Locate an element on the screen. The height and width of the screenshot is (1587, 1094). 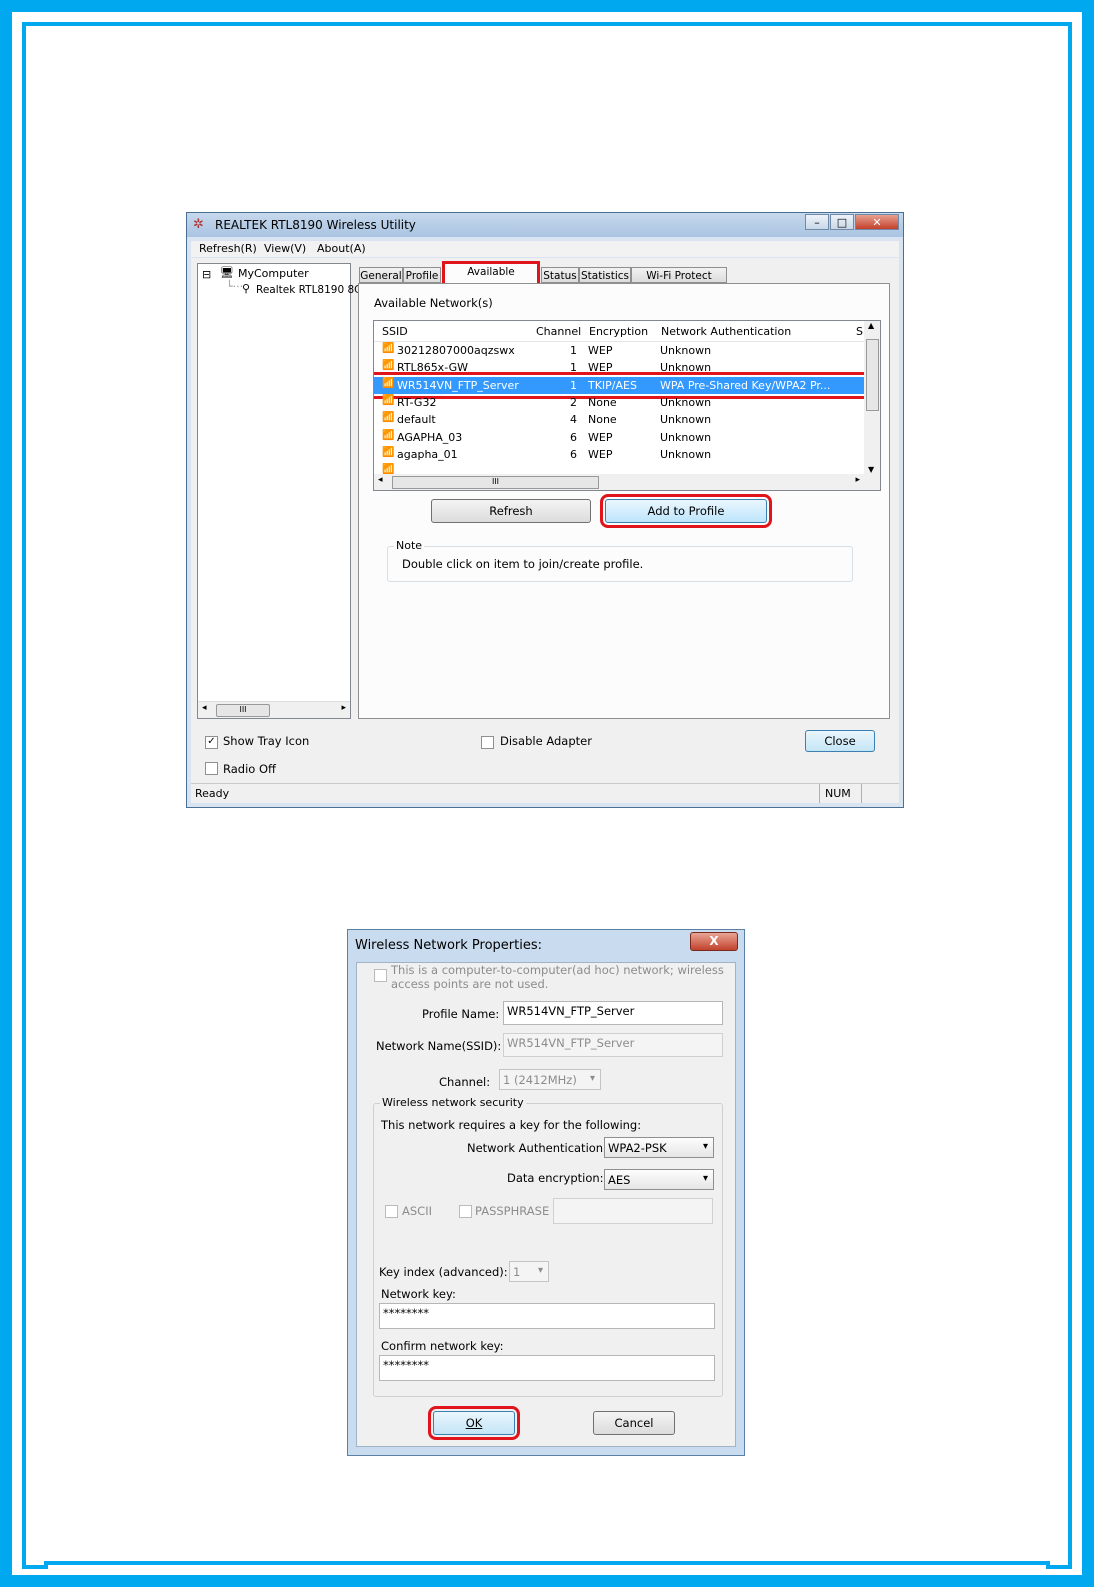
column-s: S is located at coordinates (859, 331).